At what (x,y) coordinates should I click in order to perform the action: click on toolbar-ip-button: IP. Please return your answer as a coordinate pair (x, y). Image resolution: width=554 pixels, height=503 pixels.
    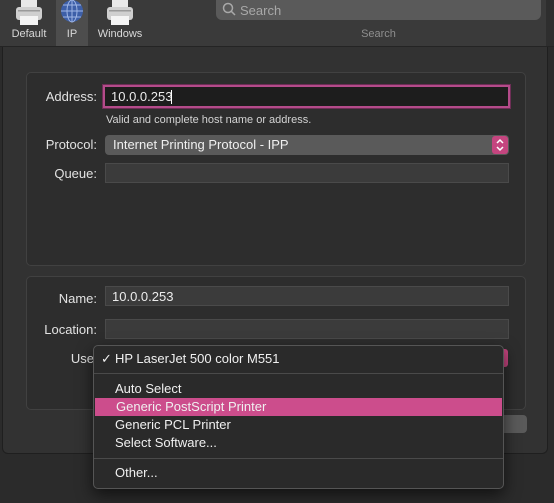
    Looking at the image, I should click on (72, 23).